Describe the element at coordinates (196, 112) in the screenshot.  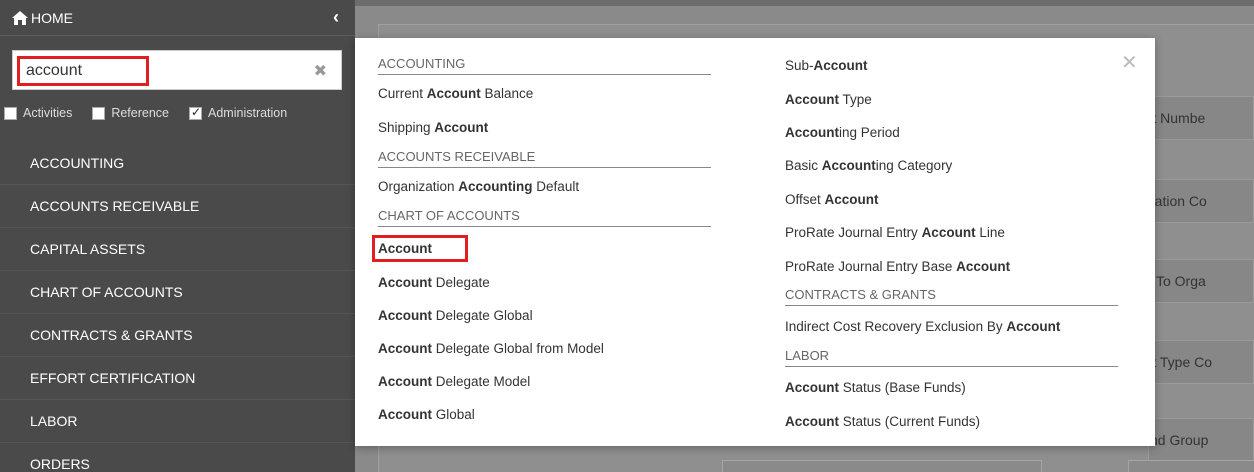
I see `checkbox-checked` at that location.